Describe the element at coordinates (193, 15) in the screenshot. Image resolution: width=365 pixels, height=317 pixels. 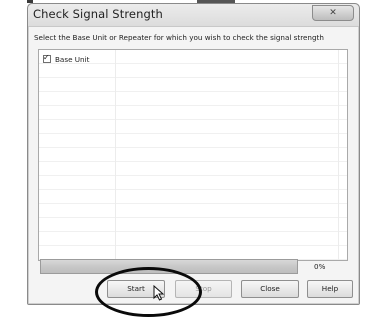
I see `title-bar: Check Signal Strength ✕` at that location.